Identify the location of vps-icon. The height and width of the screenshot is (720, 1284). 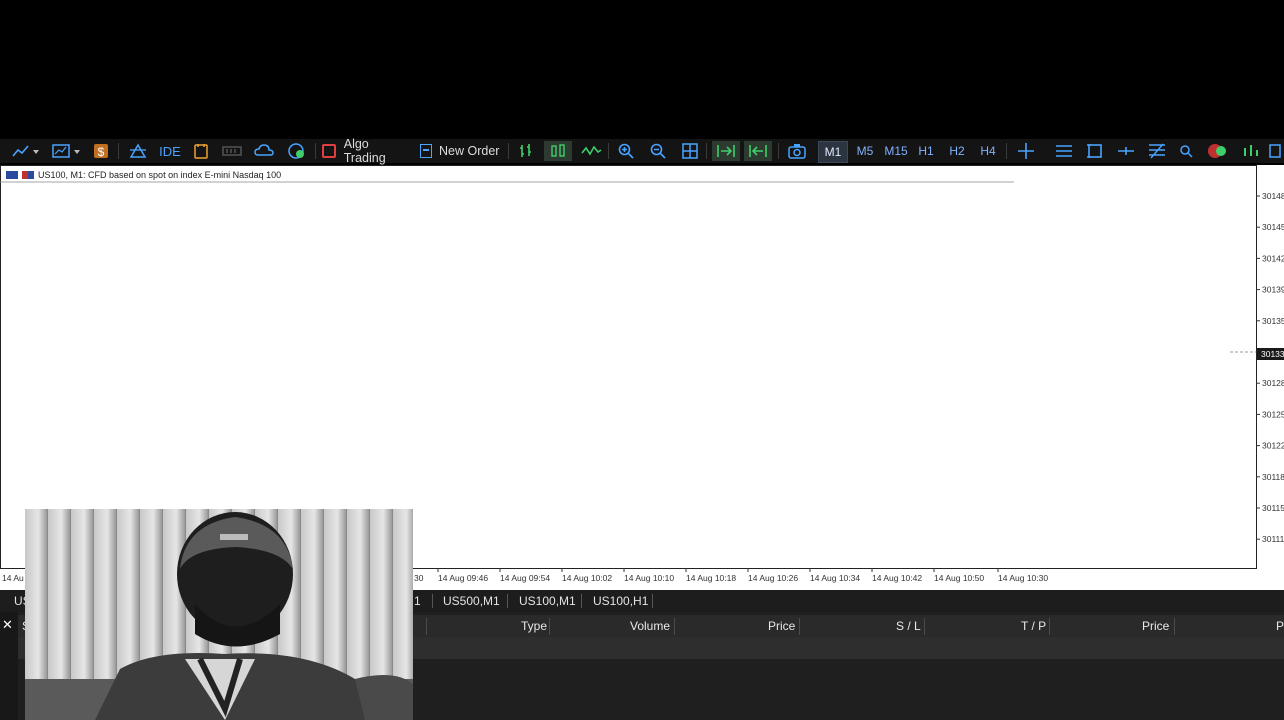
(296, 151).